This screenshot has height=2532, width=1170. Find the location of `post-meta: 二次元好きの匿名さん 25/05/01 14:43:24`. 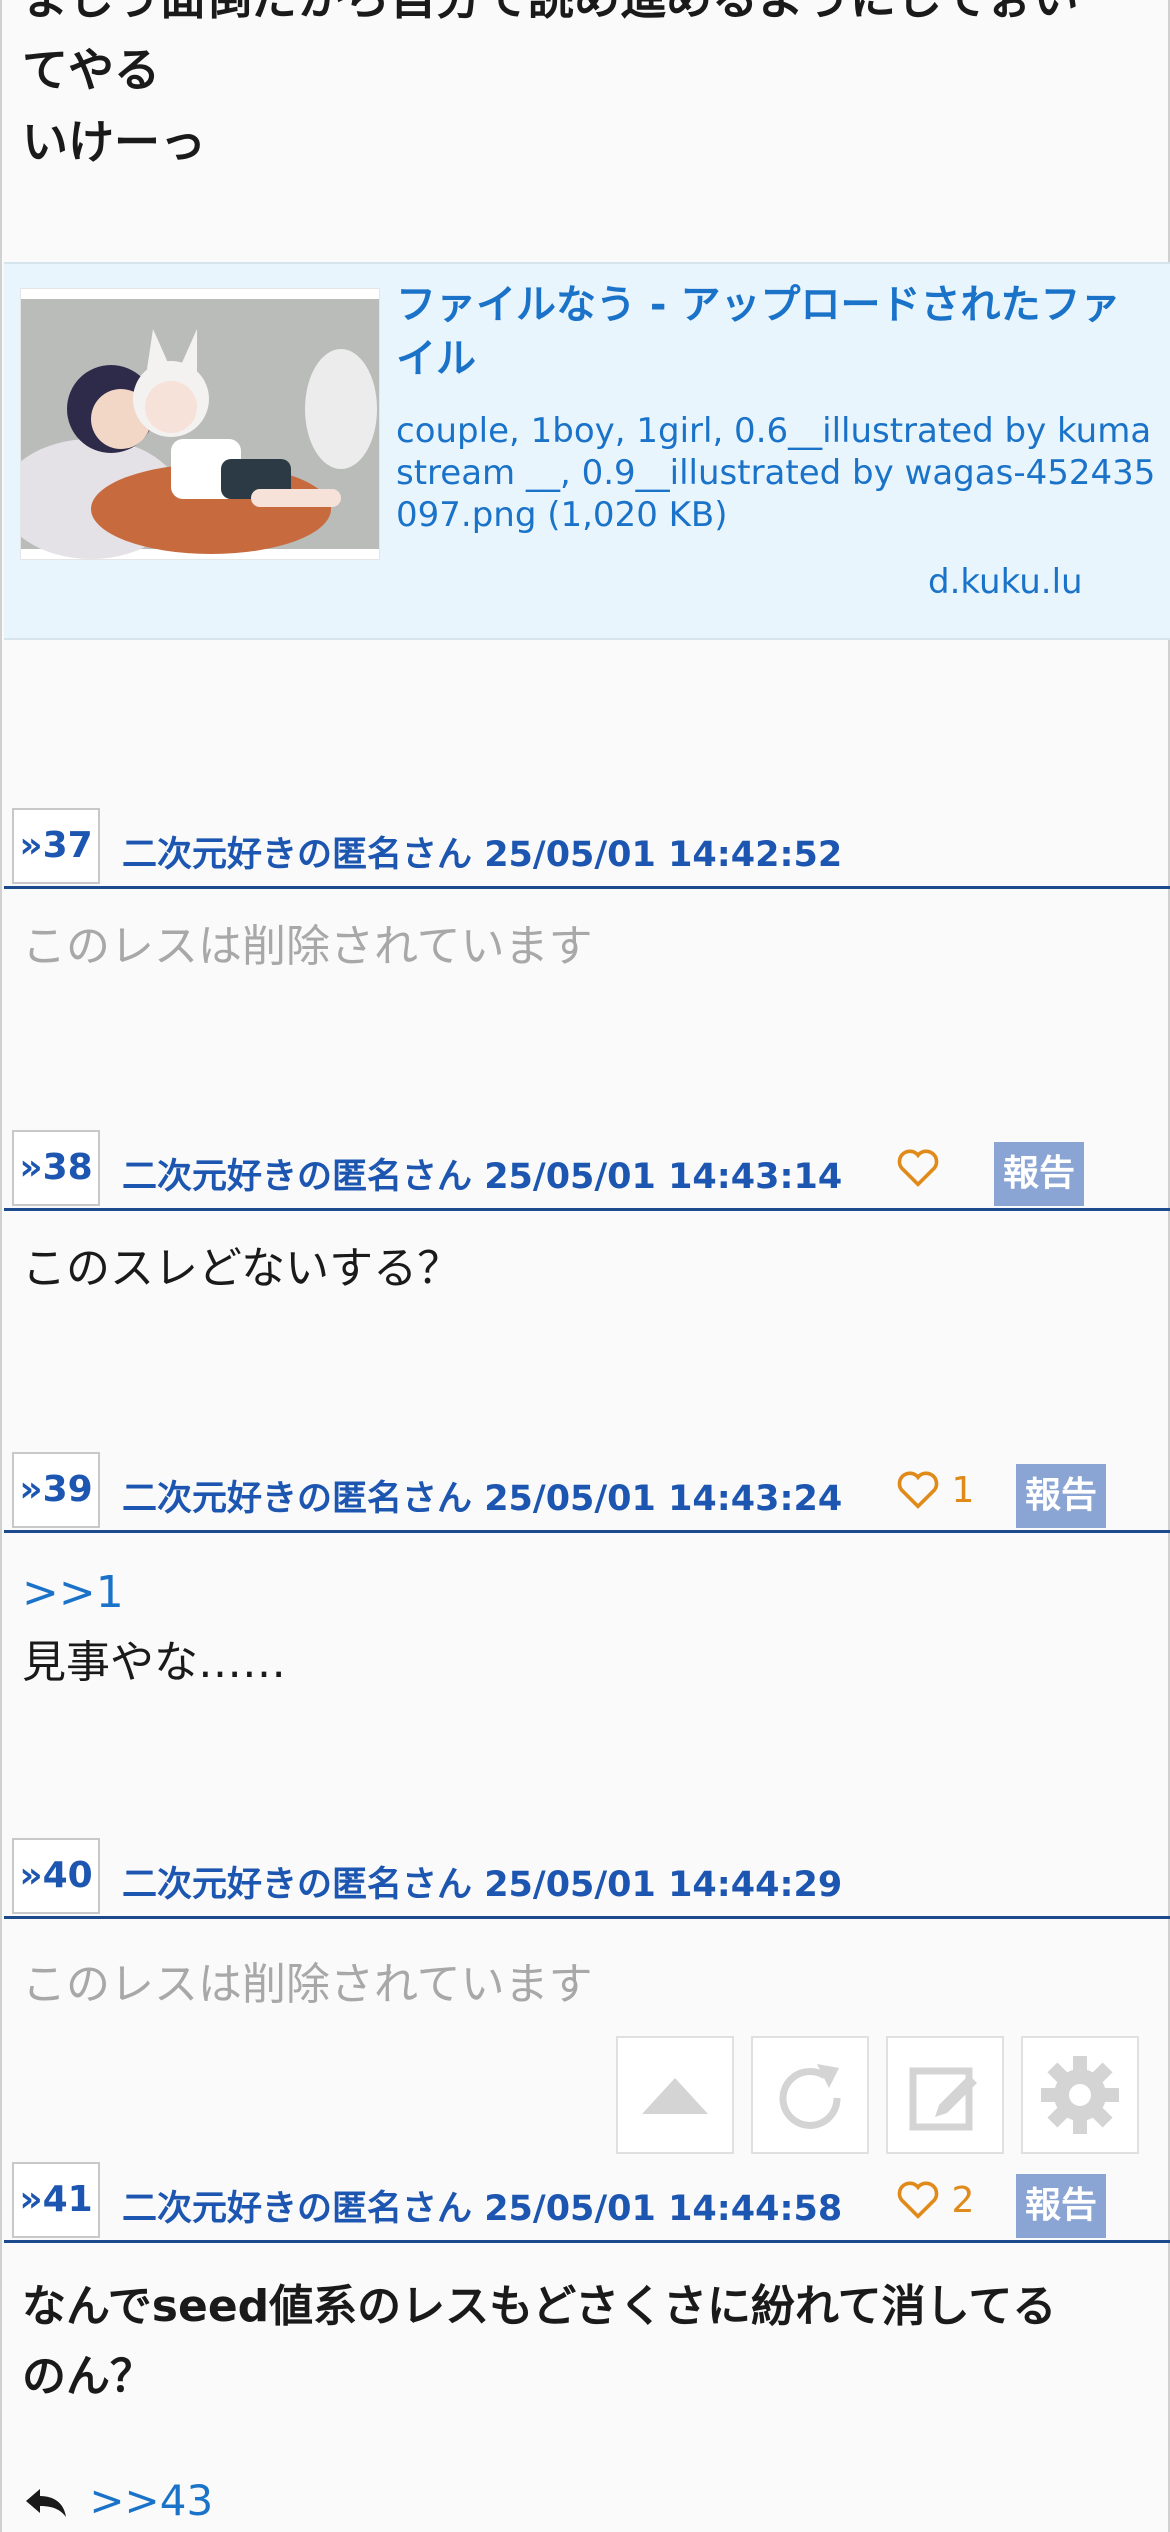

post-meta: 二次元好きの匿名さん 25/05/01 14:43:24 is located at coordinates (482, 1495).